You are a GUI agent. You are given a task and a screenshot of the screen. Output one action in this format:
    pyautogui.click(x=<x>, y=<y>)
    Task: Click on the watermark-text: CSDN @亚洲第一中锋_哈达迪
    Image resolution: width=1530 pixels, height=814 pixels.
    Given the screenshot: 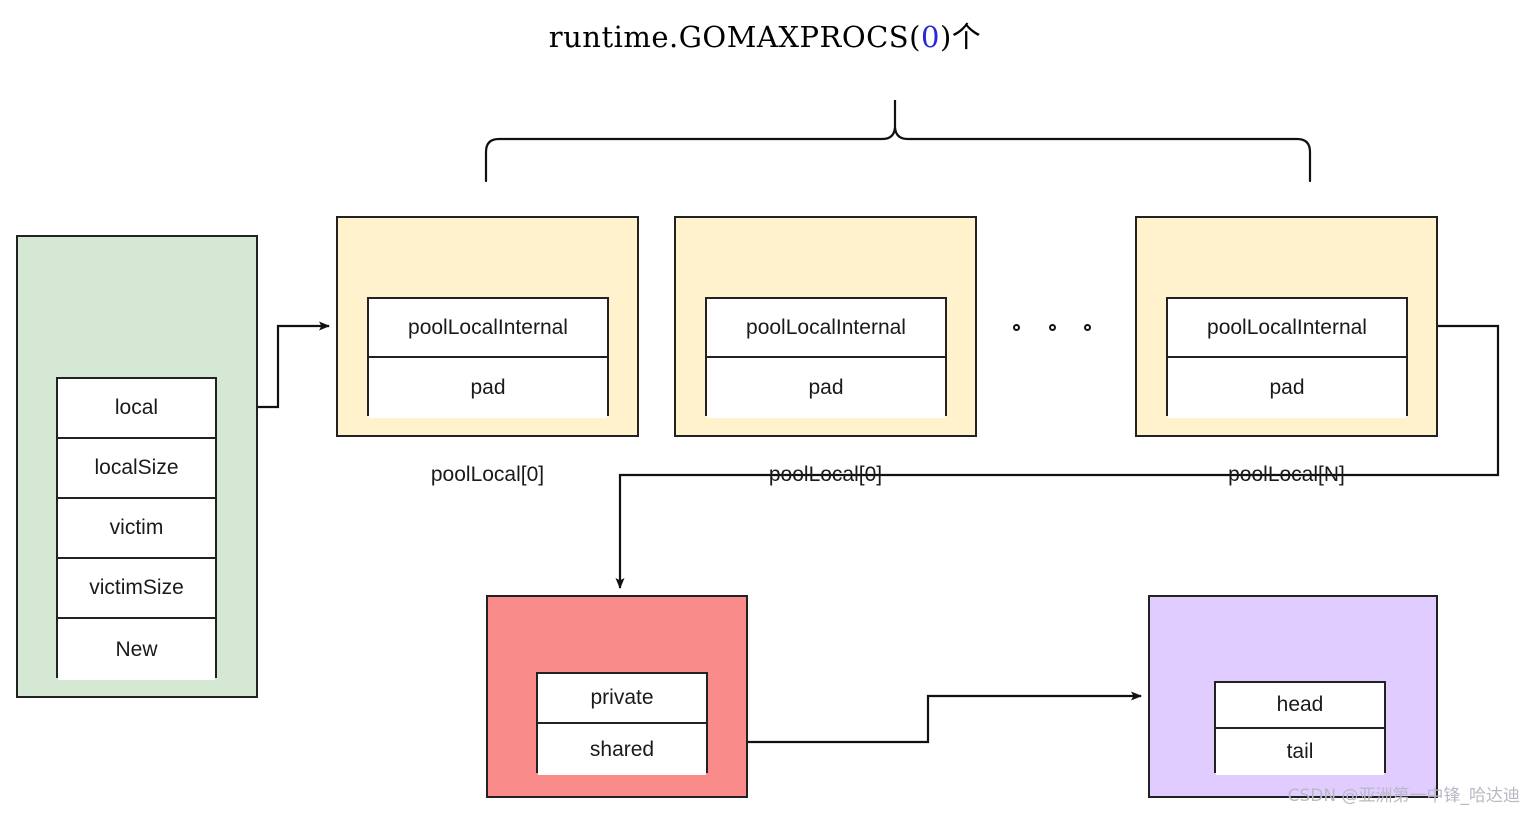 What is the action you would take?
    pyautogui.click(x=1403, y=796)
    